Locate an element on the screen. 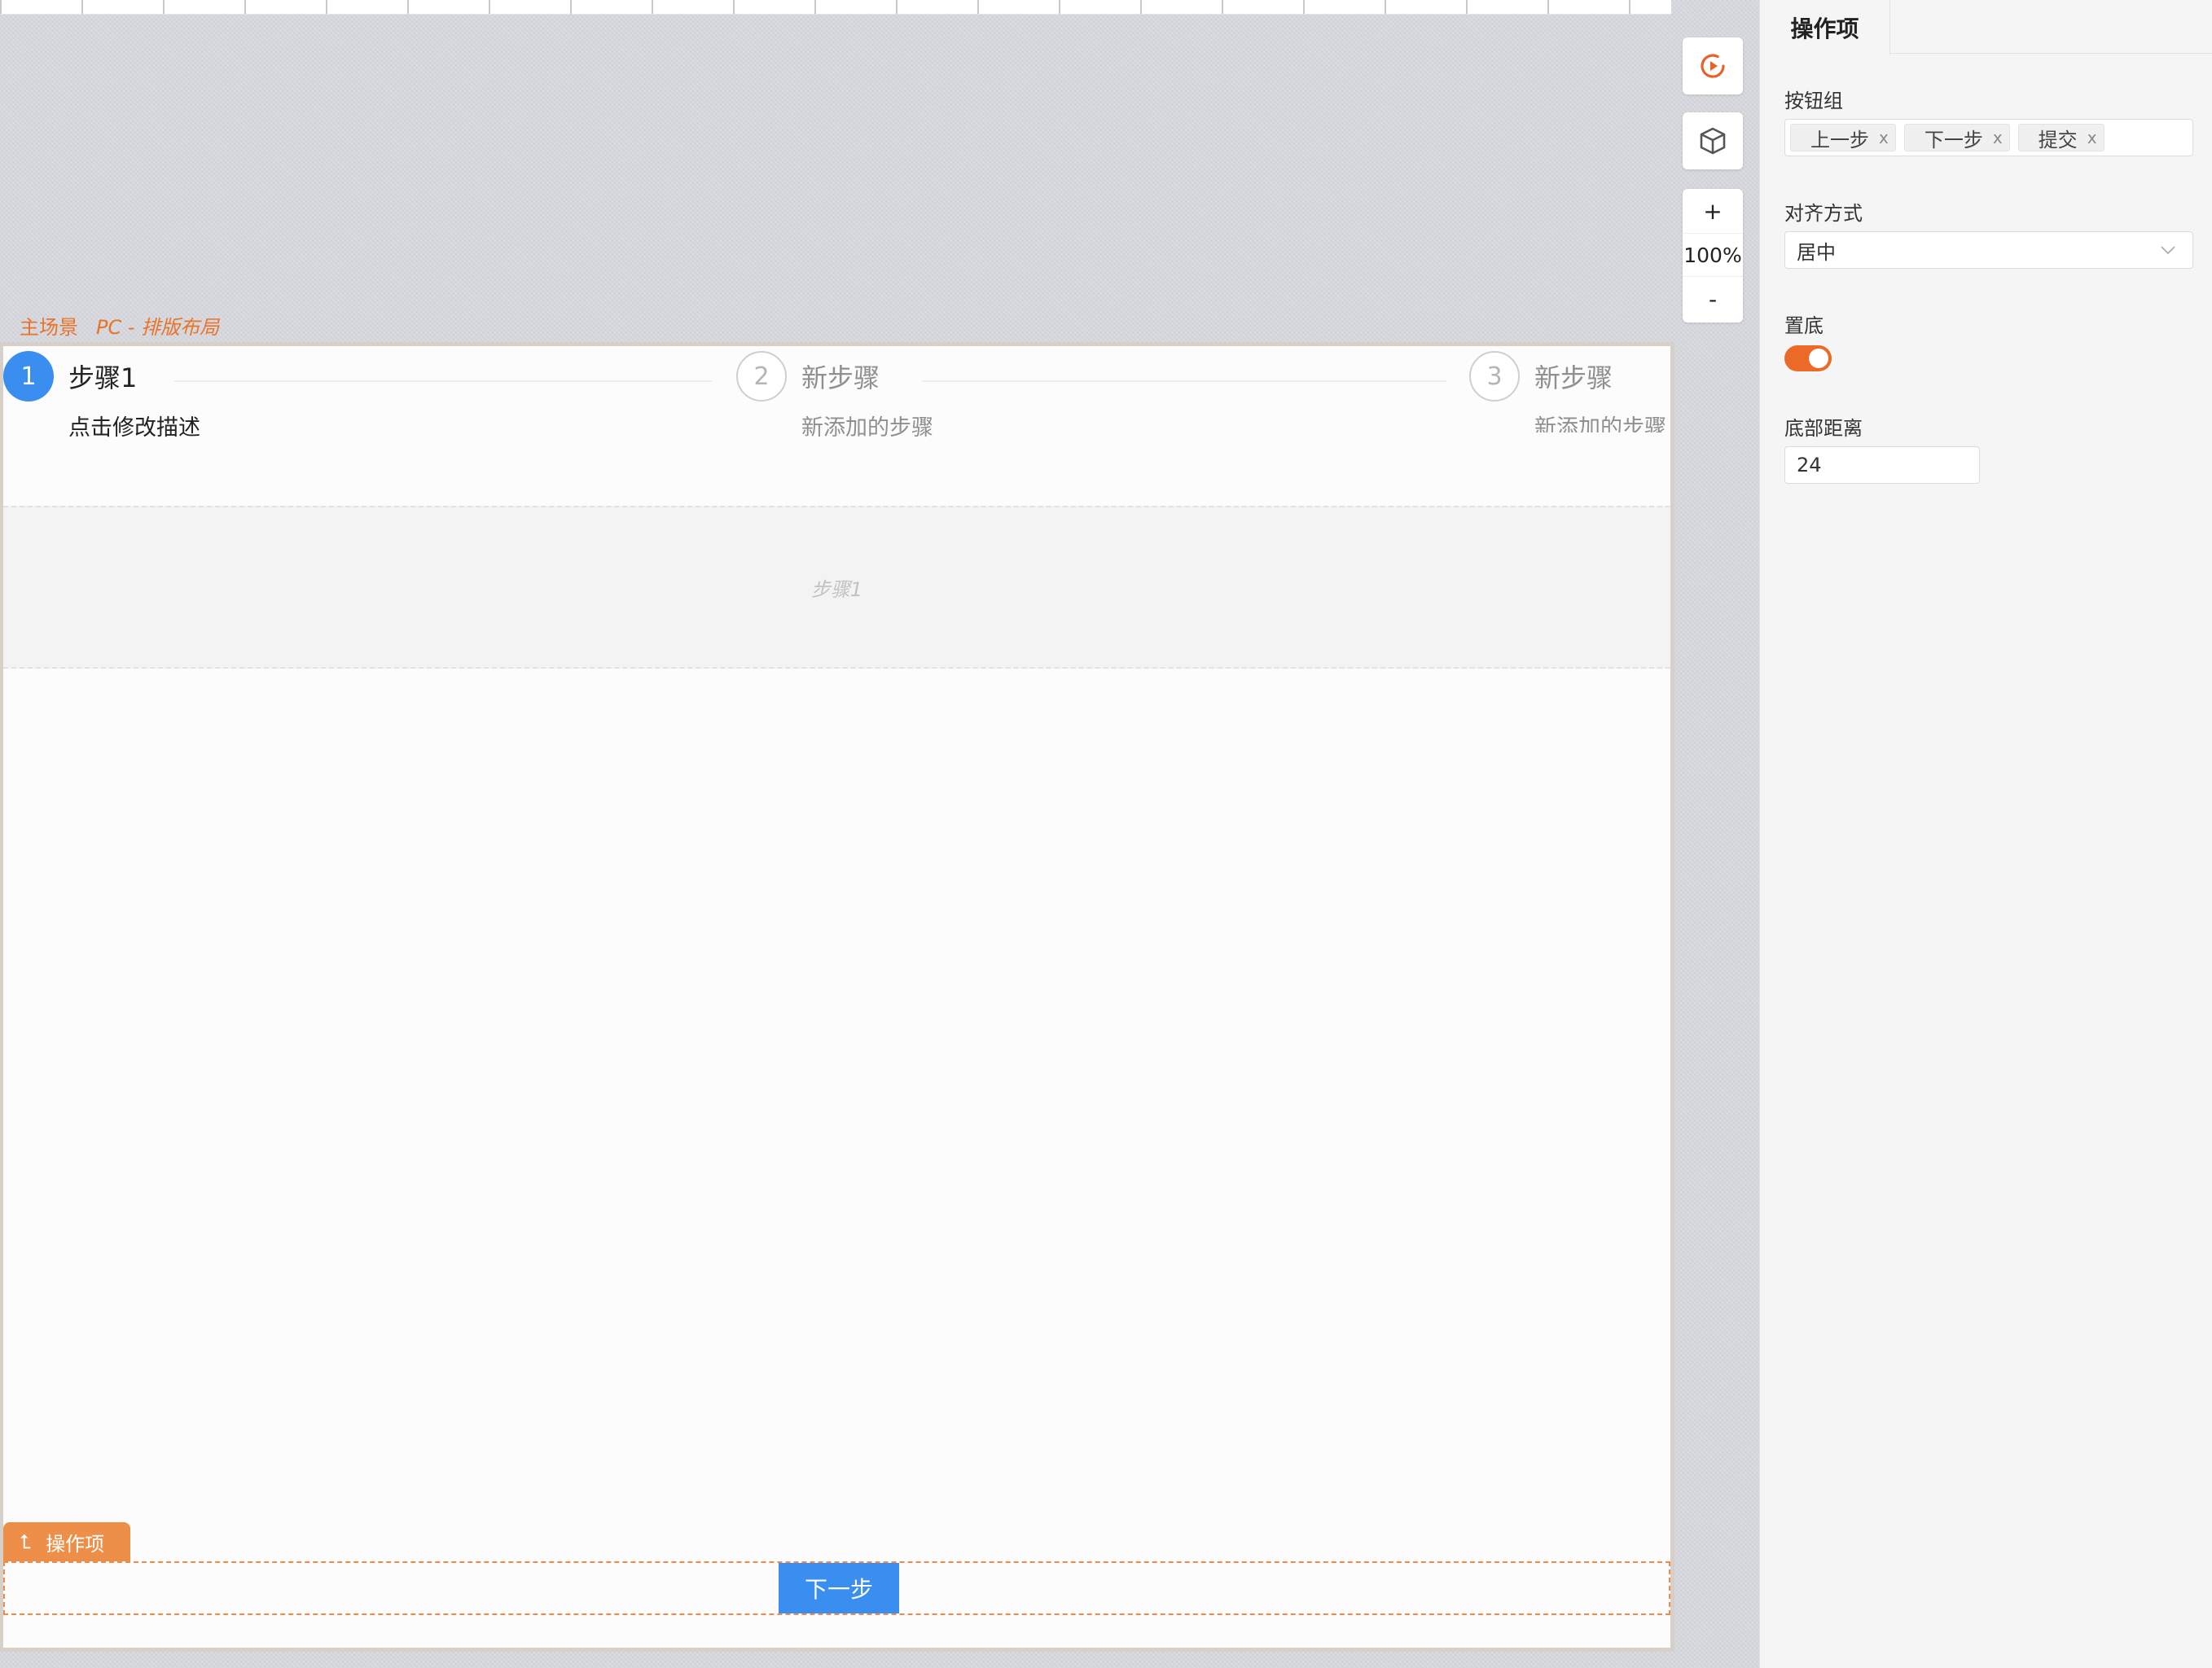  tag-label: 下一步 is located at coordinates (1954, 139).